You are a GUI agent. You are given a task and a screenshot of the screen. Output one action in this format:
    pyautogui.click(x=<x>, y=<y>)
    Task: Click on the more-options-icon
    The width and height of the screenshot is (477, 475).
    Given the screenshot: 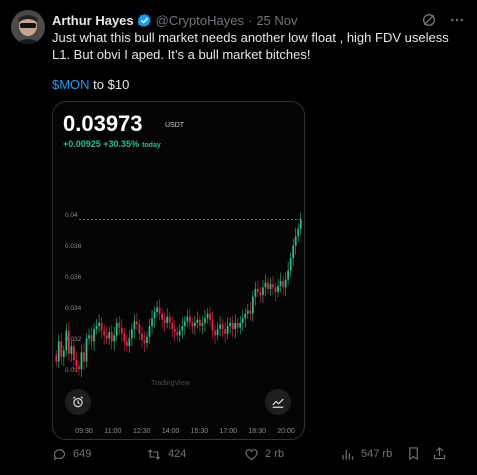 What is the action you would take?
    pyautogui.click(x=457, y=20)
    